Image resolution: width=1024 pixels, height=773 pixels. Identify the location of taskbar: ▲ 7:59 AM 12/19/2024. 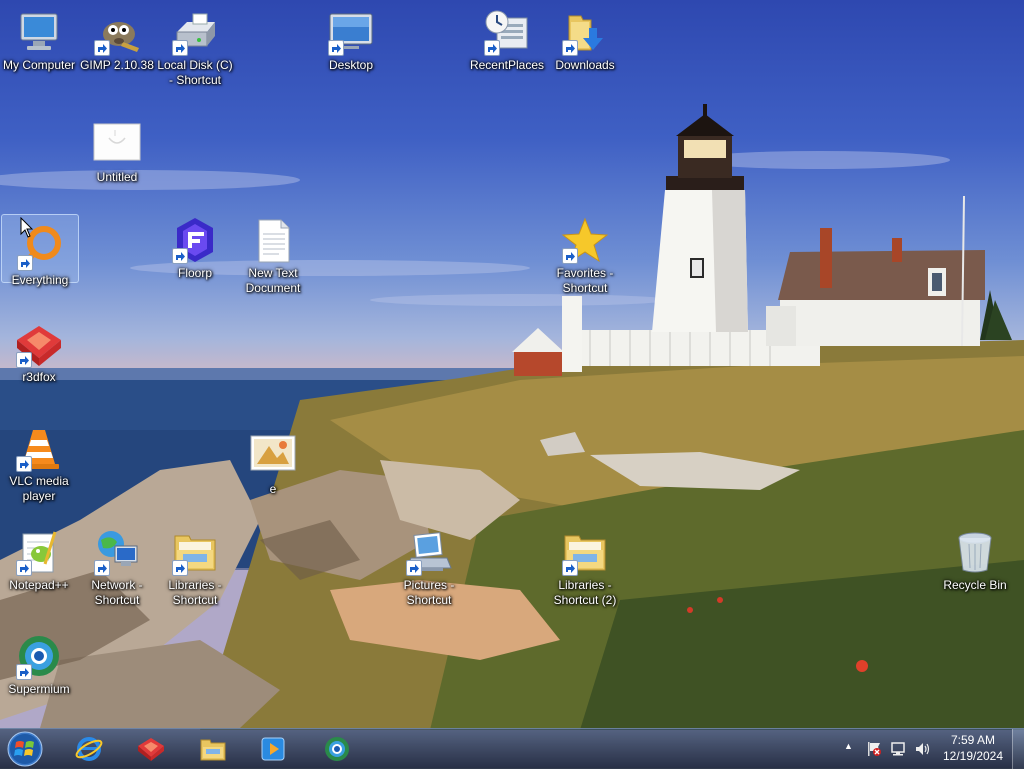
(512, 748).